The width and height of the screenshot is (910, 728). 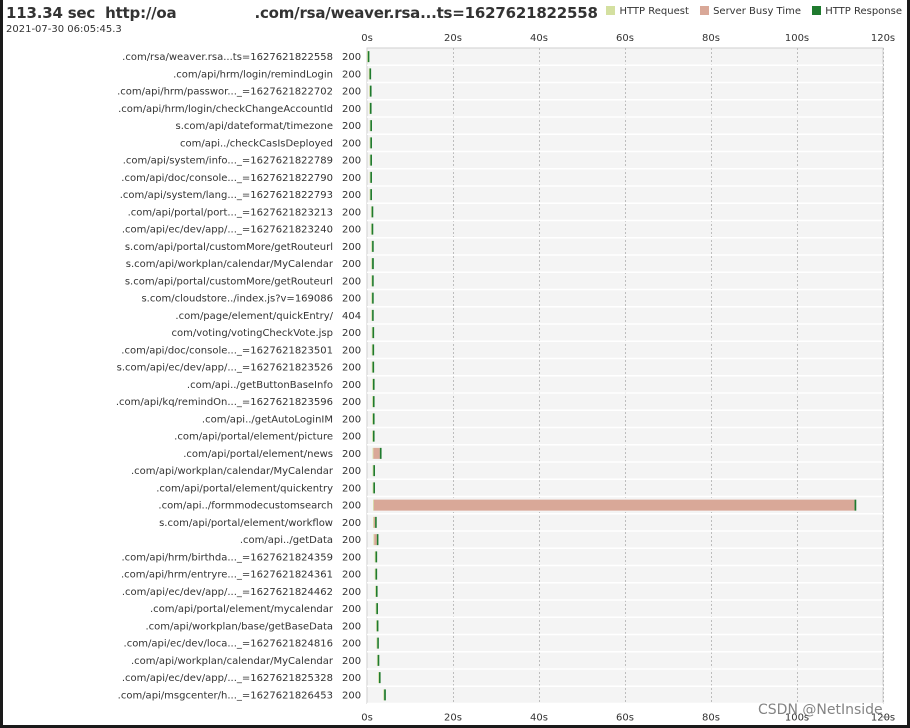 I want to click on row-label: .com/api/workplan/base/getBaseData, so click(x=239, y=626).